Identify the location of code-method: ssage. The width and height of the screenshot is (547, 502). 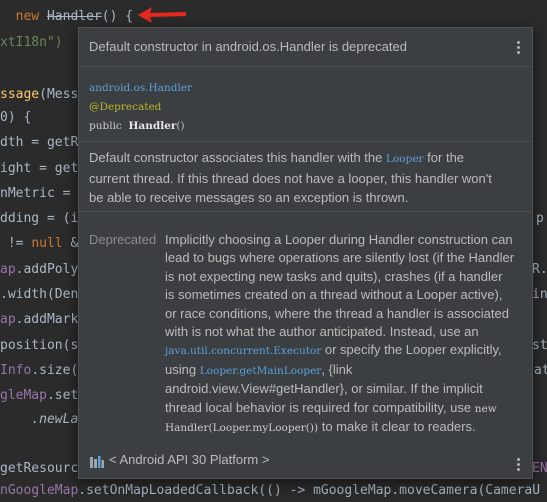
(20, 94).